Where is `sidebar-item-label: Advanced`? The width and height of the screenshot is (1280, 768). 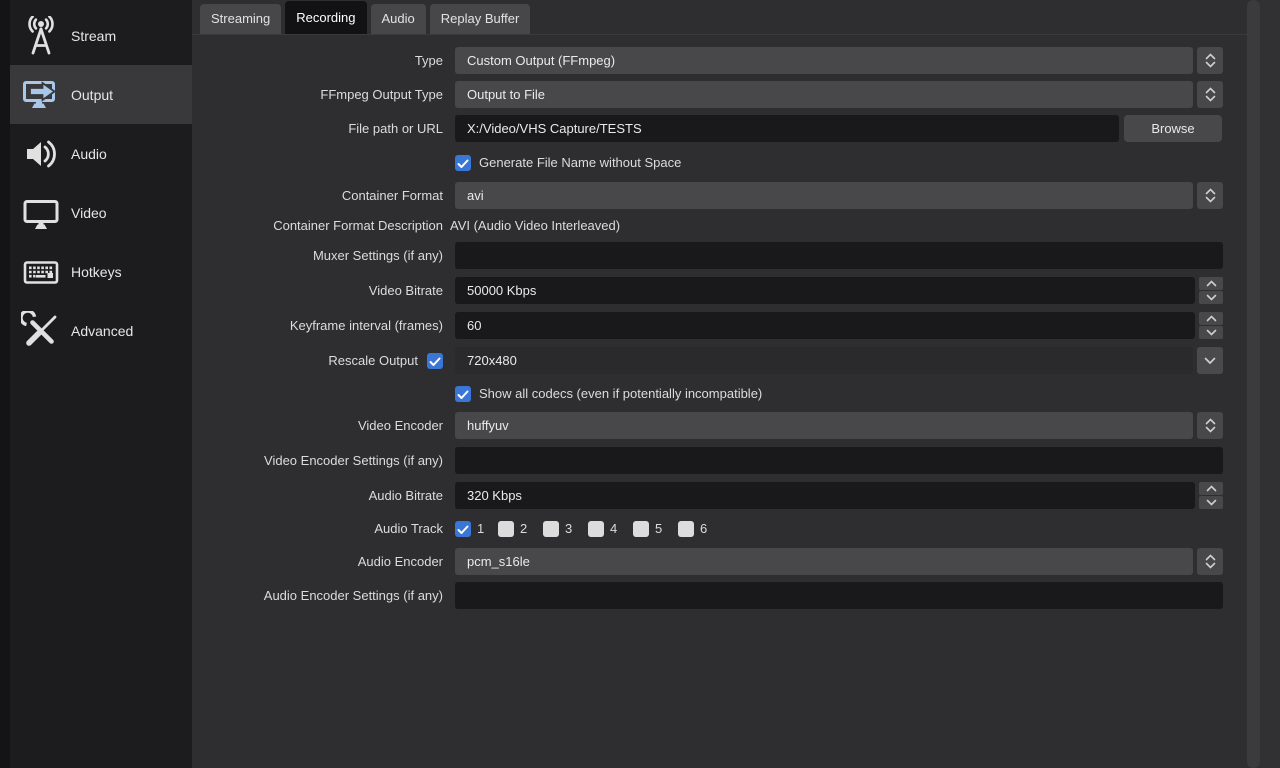
sidebar-item-label: Advanced is located at coordinates (102, 330).